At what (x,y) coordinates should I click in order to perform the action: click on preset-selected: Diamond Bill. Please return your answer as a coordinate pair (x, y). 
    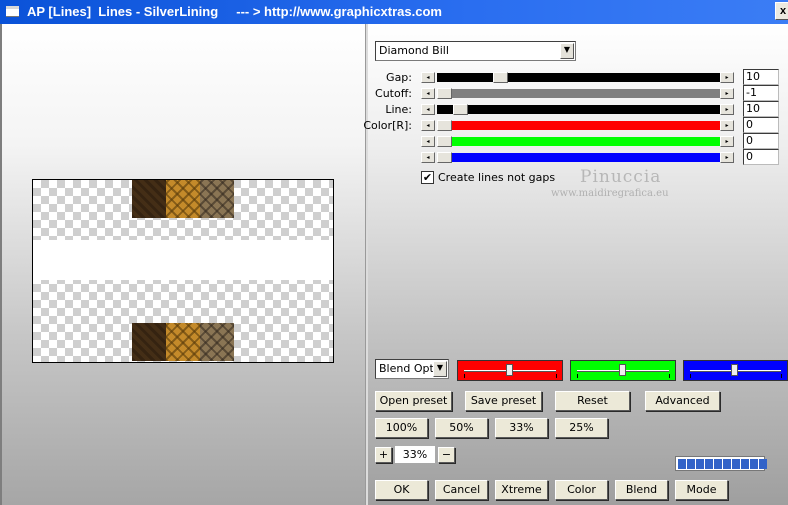
    Looking at the image, I should click on (414, 50).